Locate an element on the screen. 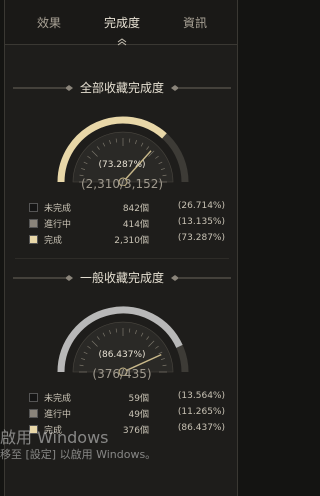 The image size is (320, 496). section-title-all: 全部收藏完成度 is located at coordinates (122, 88).